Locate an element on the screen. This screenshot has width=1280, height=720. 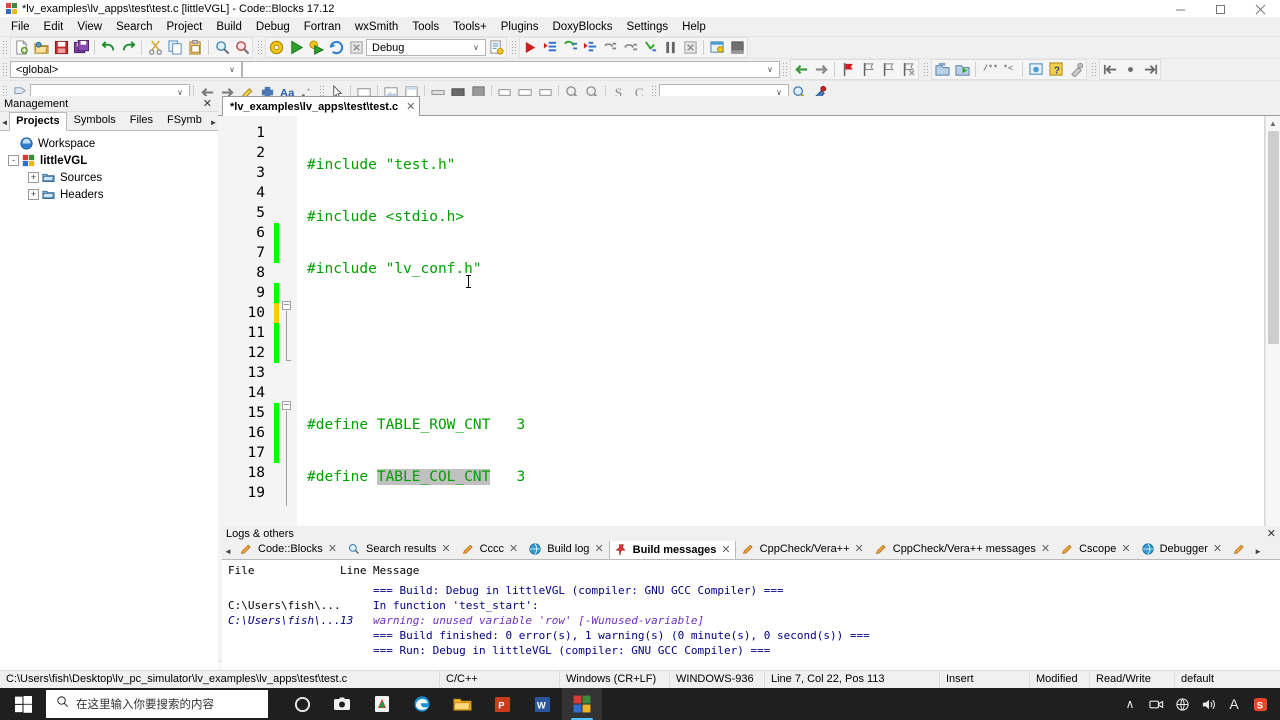
menu-tools-plus: Tools+ is located at coordinates (470, 27).